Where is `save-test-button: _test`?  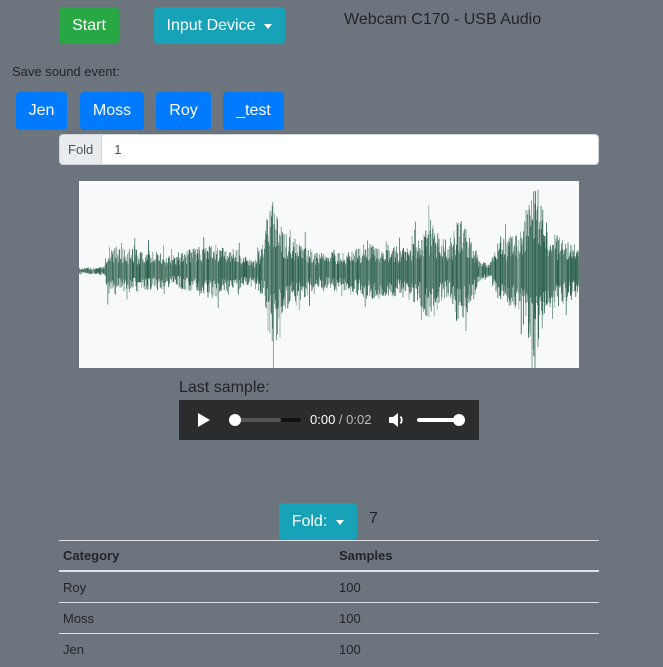 save-test-button: _test is located at coordinates (253, 111).